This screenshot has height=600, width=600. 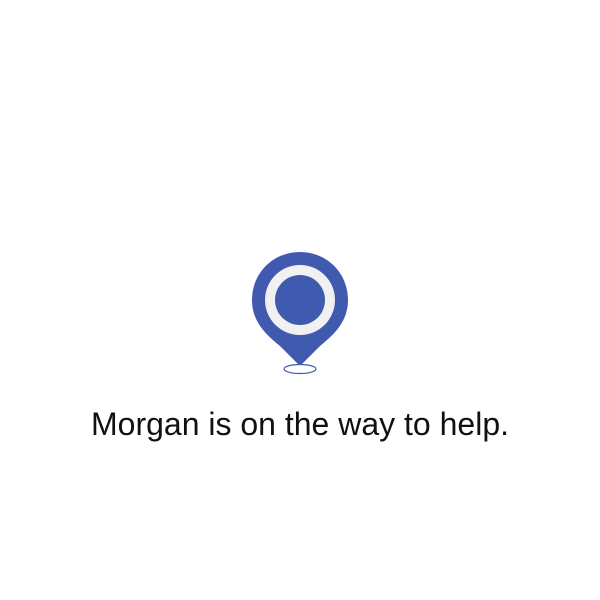 I want to click on pin-ground-shadow, so click(x=300, y=369).